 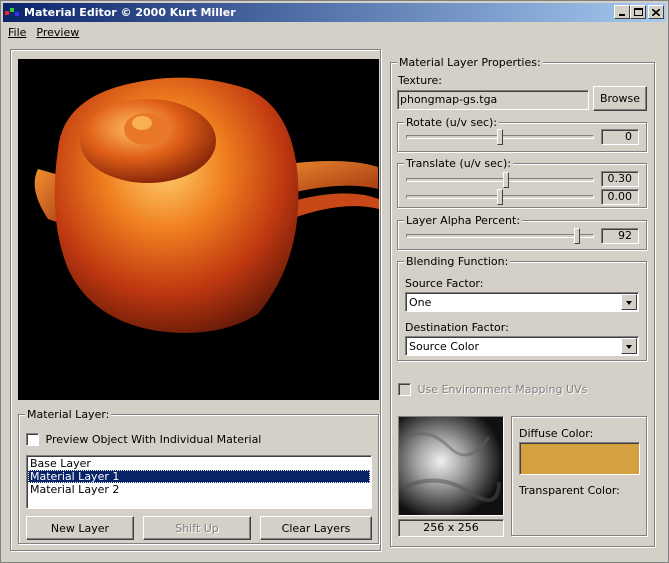 I want to click on texture-image, so click(x=451, y=466).